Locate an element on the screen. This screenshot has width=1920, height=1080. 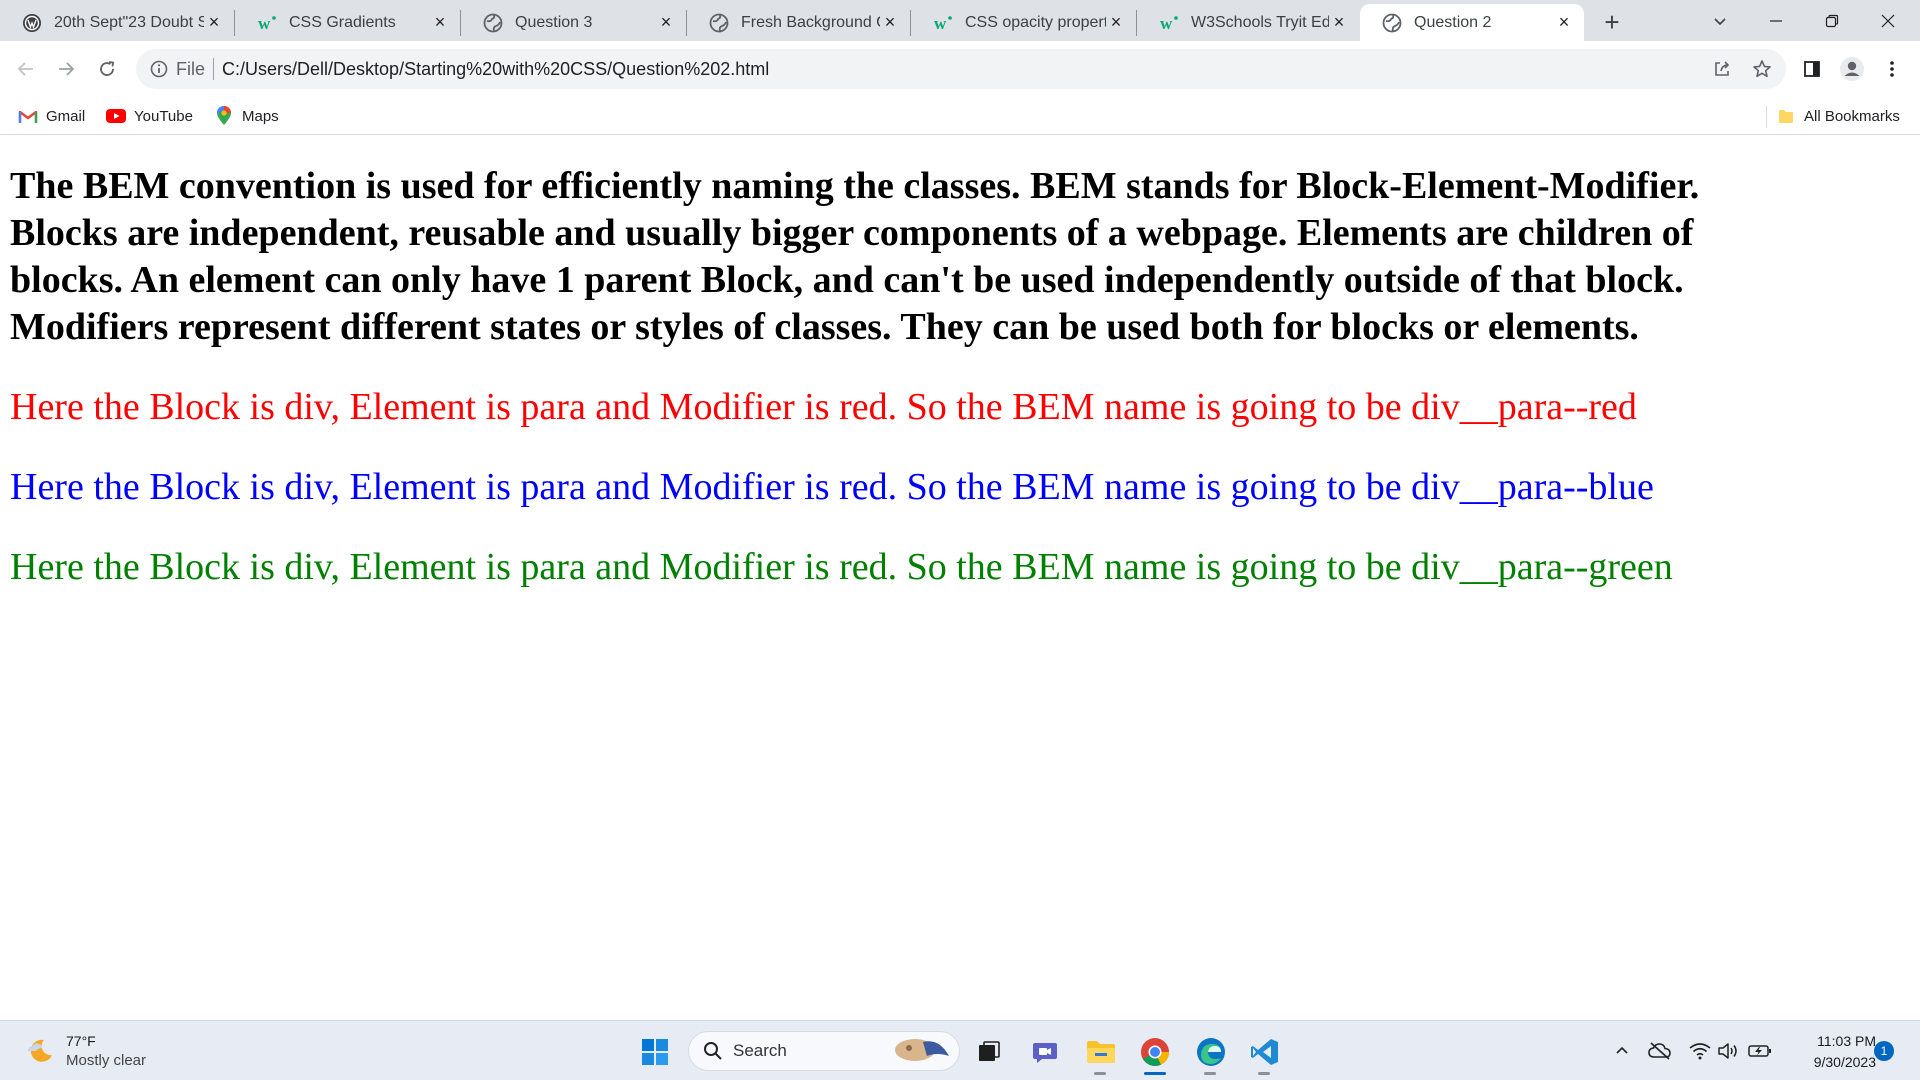
wifi-status is located at coordinates (1700, 1051).